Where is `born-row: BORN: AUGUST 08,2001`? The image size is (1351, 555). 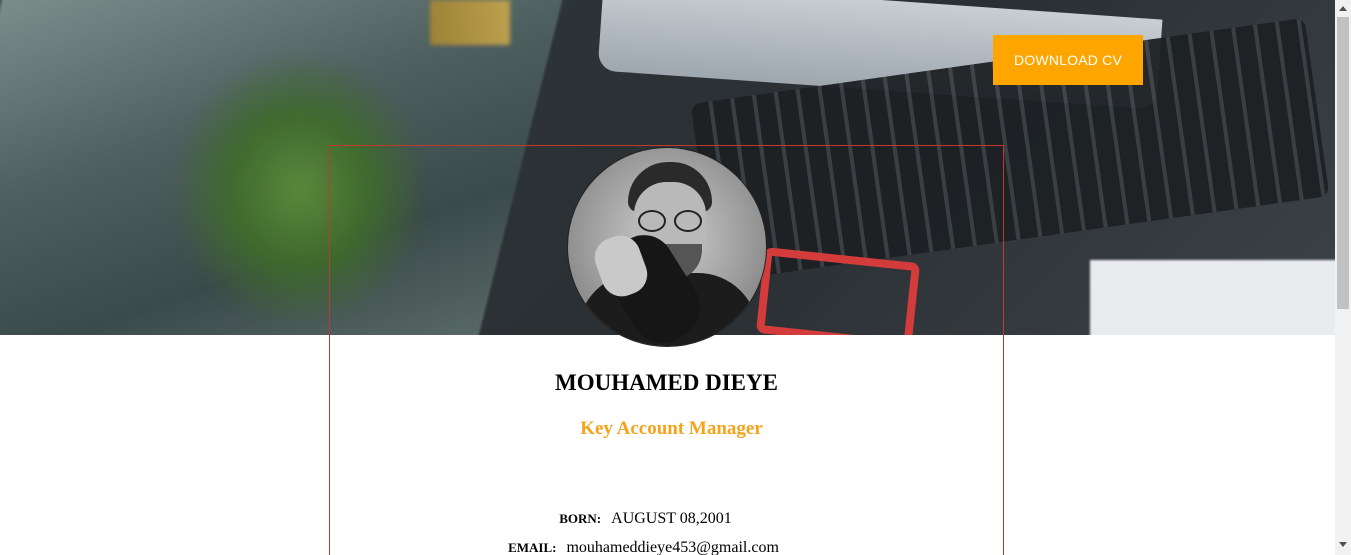
born-row: BORN: AUGUST 08,2001 is located at coordinates (645, 519).